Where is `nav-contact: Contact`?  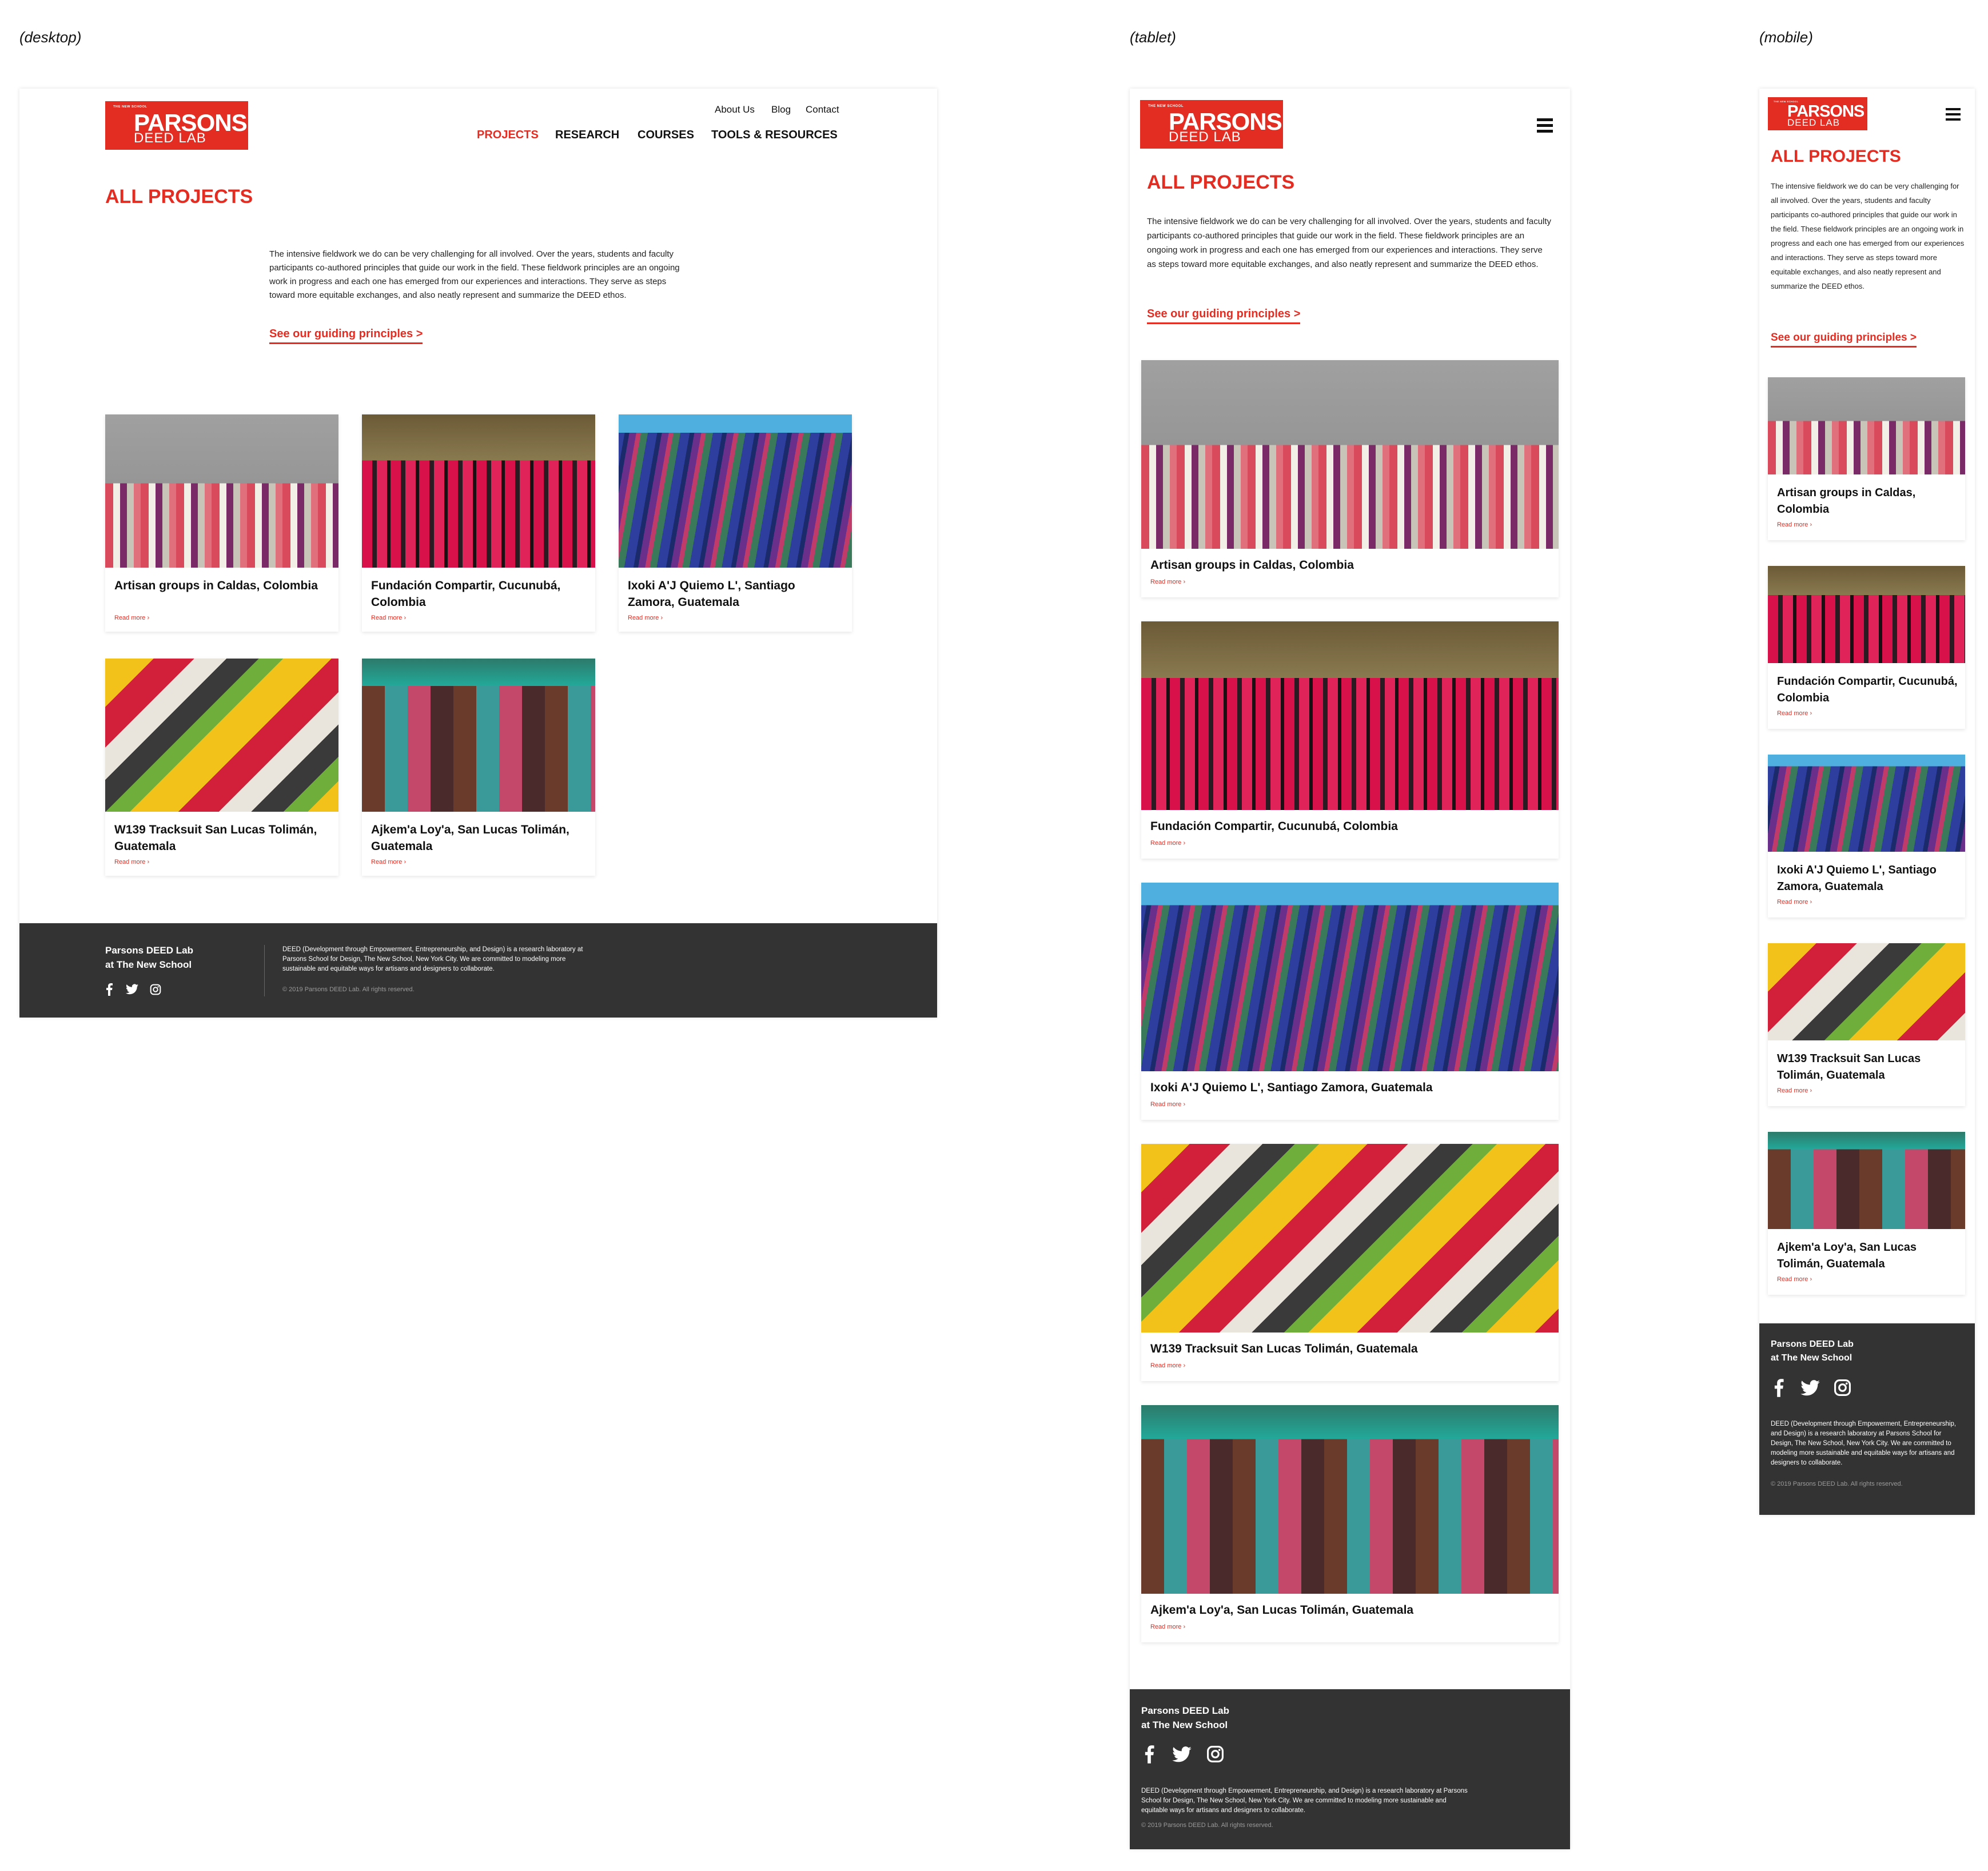
nav-contact: Contact is located at coordinates (822, 109).